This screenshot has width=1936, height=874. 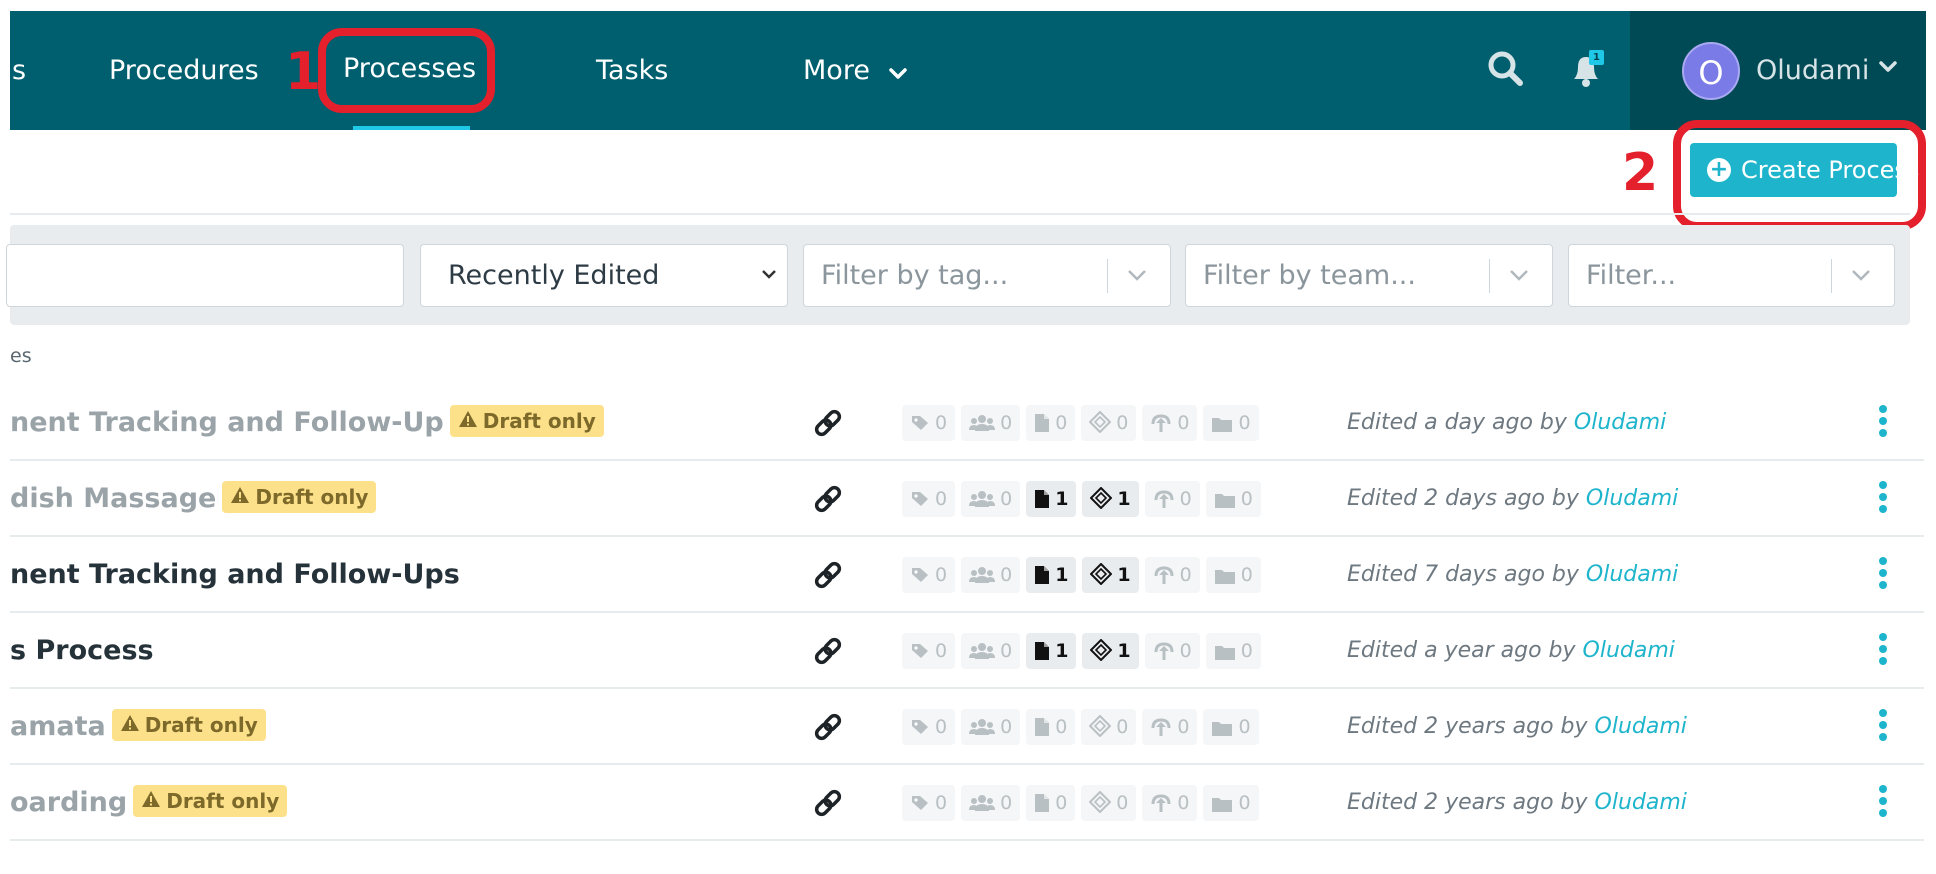 What do you see at coordinates (205, 275) in the screenshot?
I see `search-input` at bounding box center [205, 275].